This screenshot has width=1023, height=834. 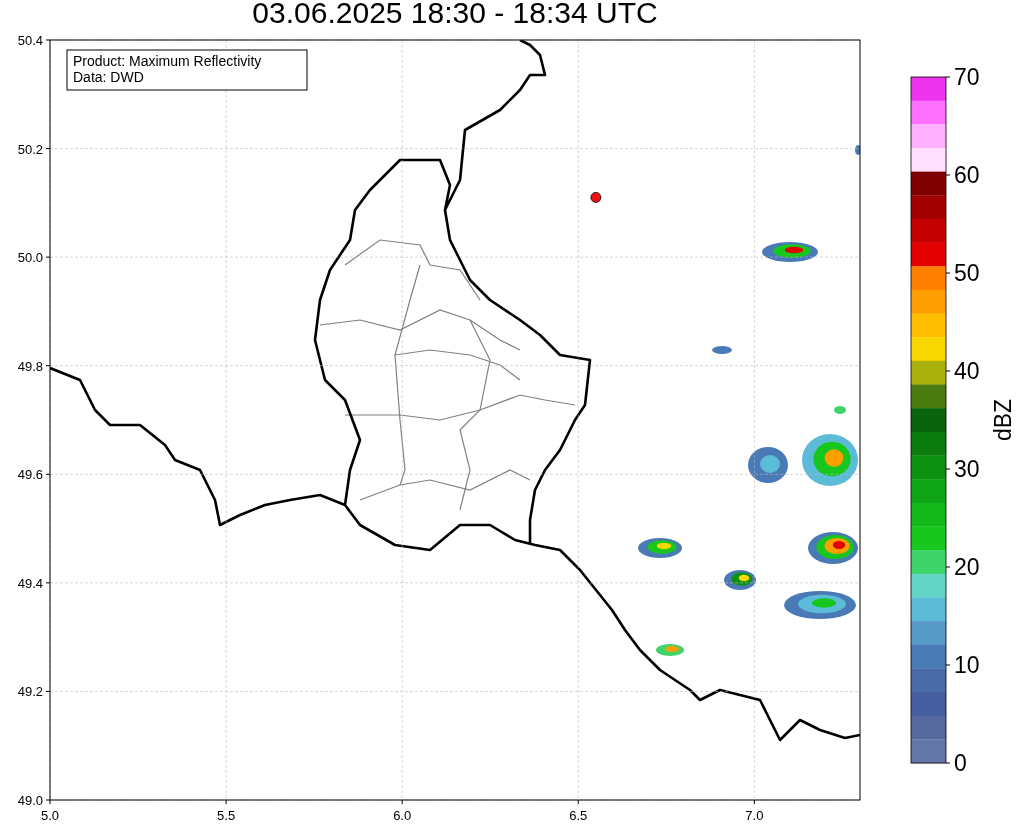 What do you see at coordinates (30, 40) in the screenshot?
I see `y-tick-label: 50.4` at bounding box center [30, 40].